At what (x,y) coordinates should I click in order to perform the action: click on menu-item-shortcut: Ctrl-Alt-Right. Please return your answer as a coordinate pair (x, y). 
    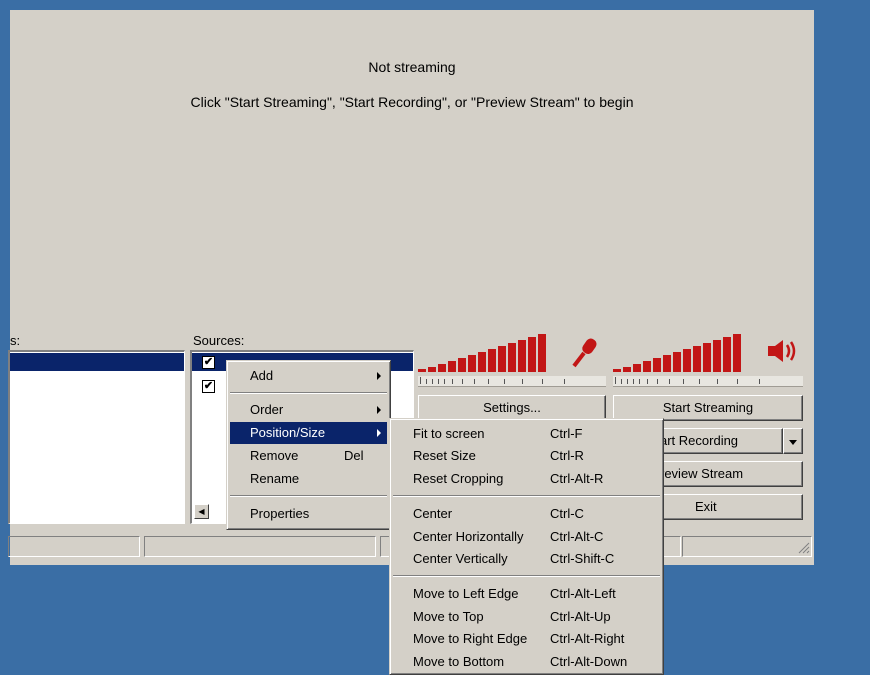
    Looking at the image, I should click on (587, 638).